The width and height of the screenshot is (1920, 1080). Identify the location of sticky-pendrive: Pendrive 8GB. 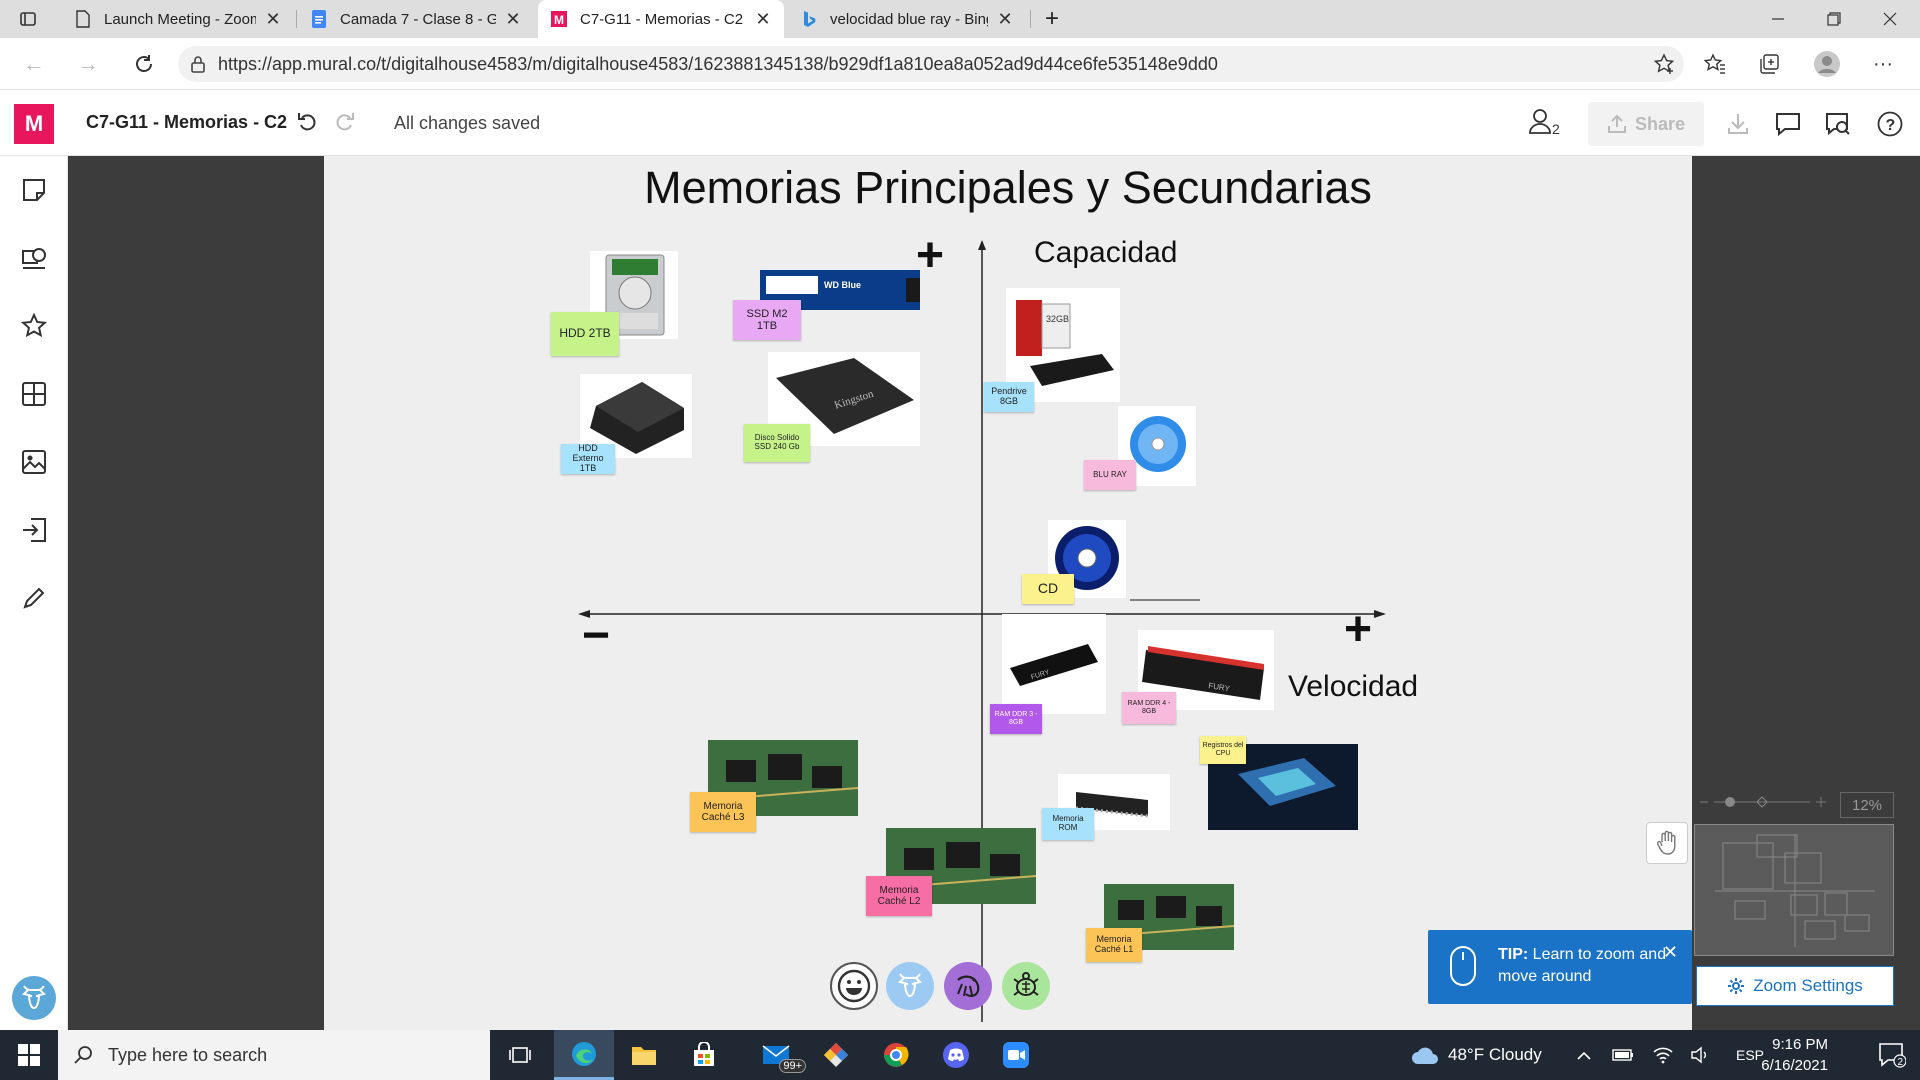
(1009, 397).